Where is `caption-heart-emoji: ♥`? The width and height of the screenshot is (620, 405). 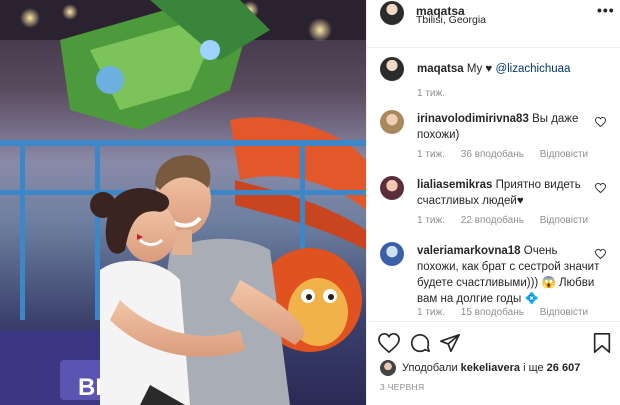 caption-heart-emoji: ♥ is located at coordinates (489, 69).